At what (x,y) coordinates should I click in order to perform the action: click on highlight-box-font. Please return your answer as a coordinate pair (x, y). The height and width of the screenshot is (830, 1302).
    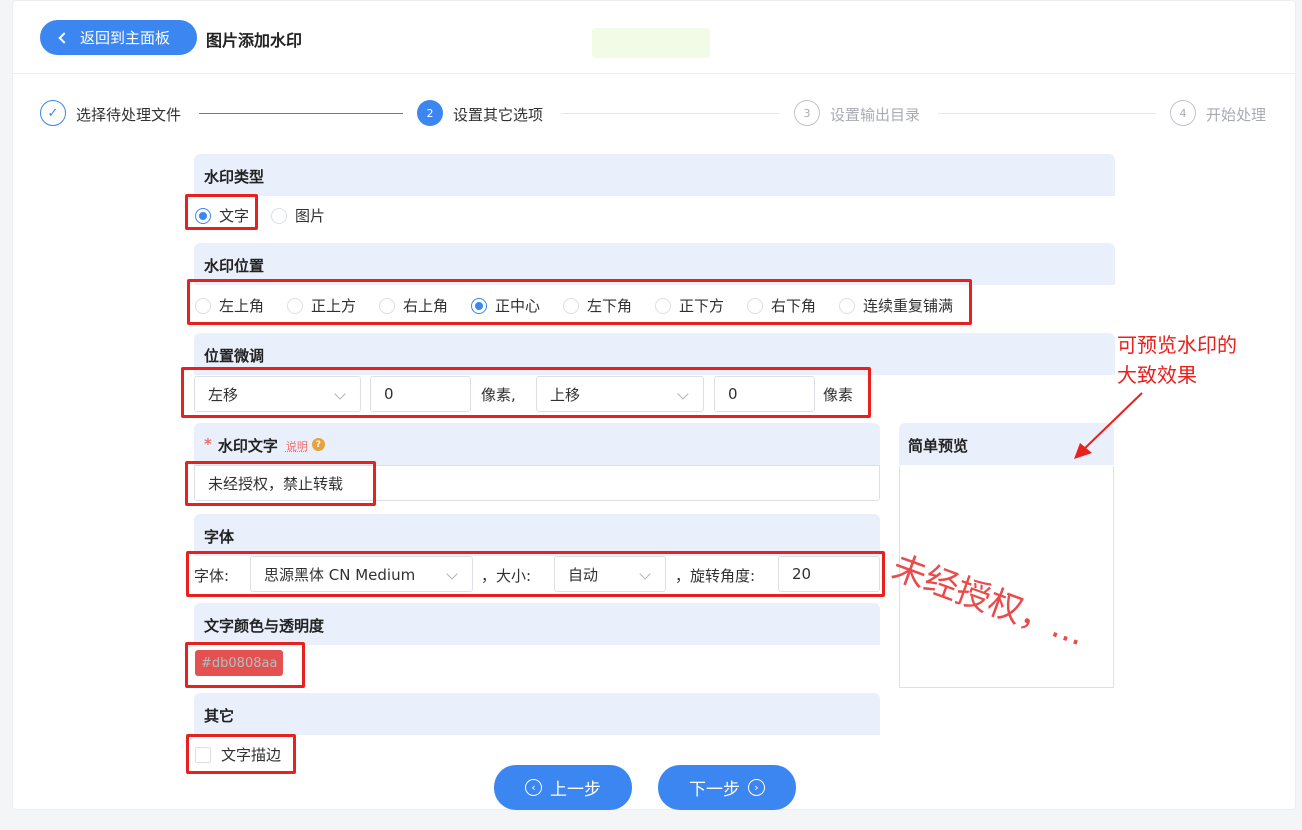
    Looking at the image, I should click on (535, 574).